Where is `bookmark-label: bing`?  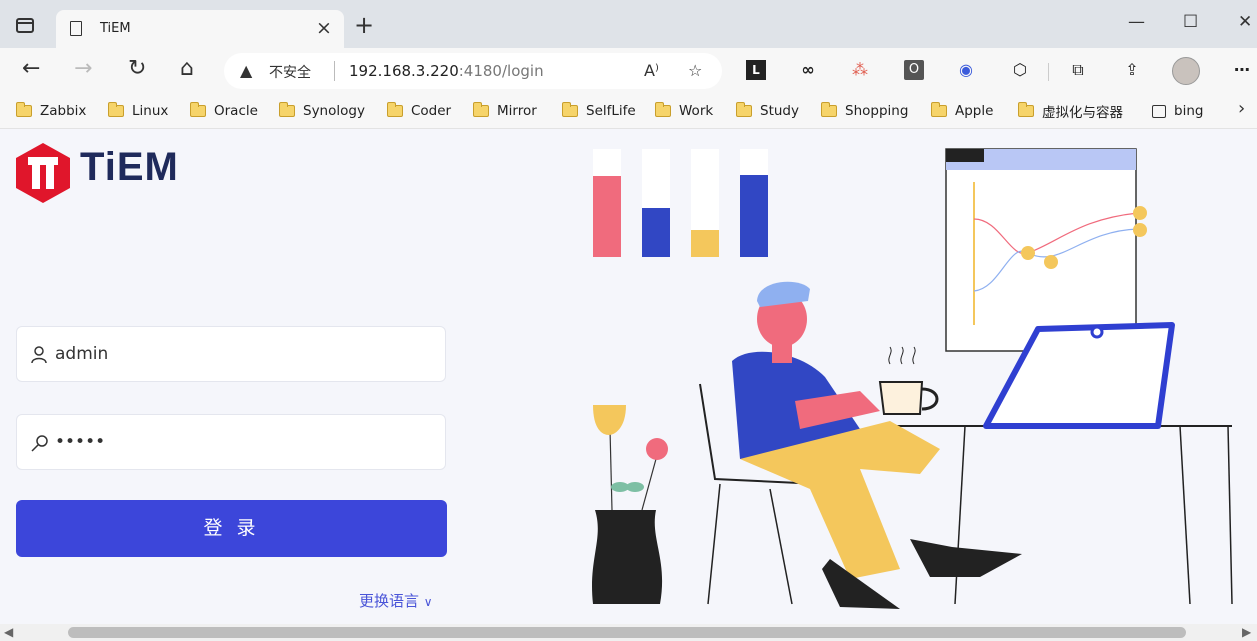 bookmark-label: bing is located at coordinates (1189, 111).